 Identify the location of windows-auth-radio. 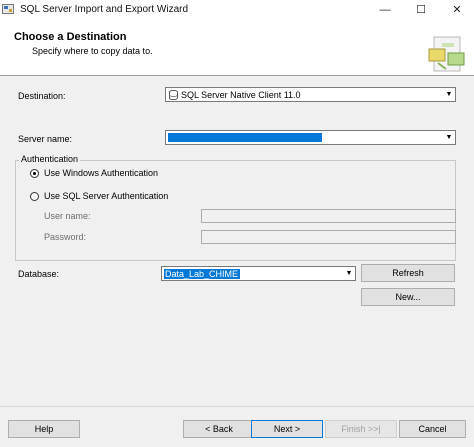
(34, 173).